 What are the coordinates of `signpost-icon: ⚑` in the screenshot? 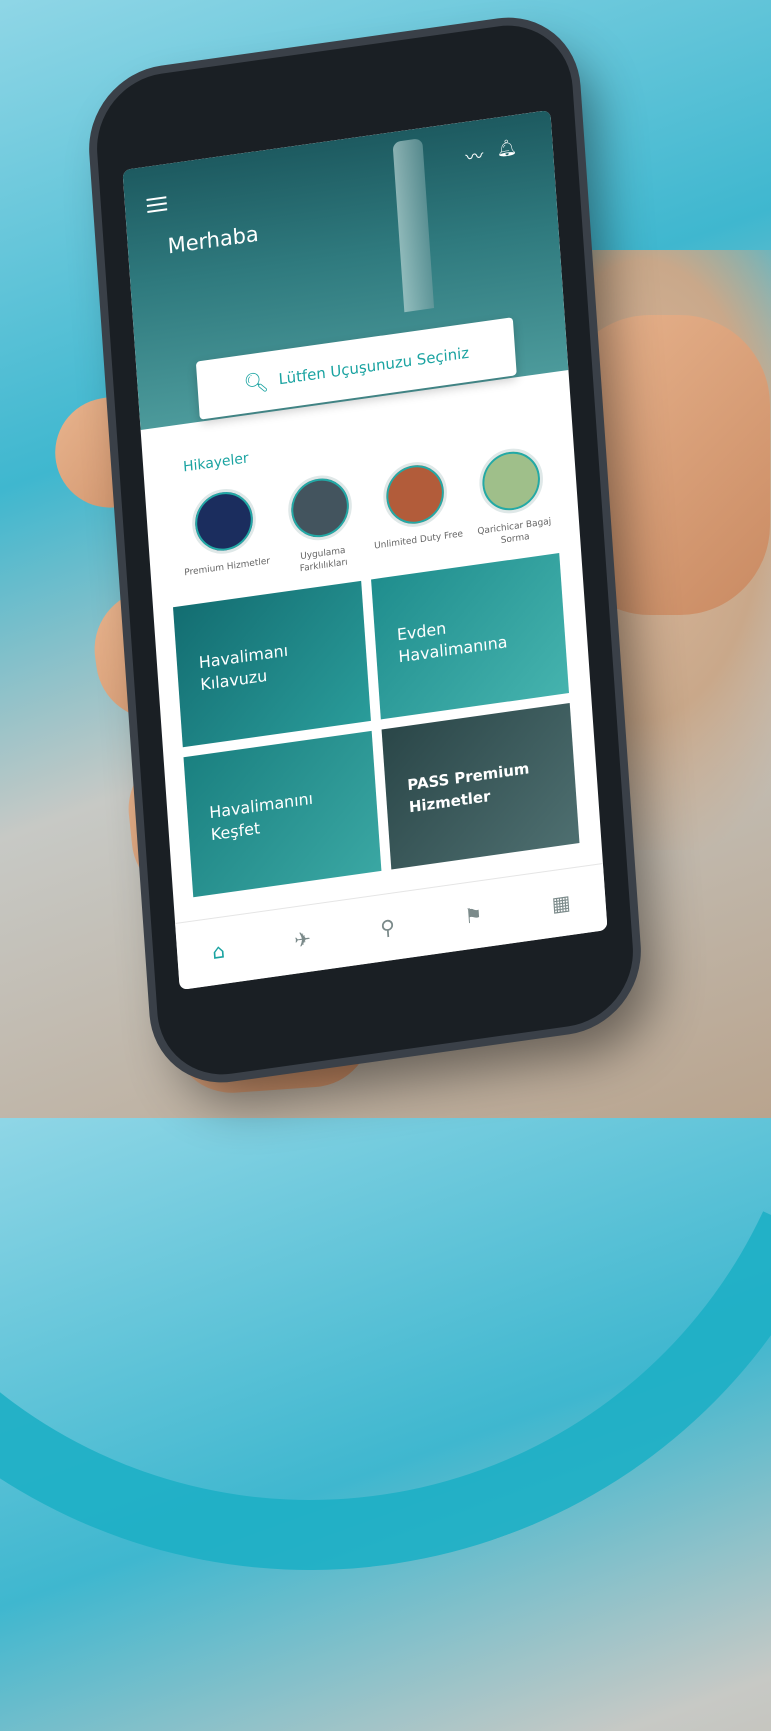 It's located at (473, 915).